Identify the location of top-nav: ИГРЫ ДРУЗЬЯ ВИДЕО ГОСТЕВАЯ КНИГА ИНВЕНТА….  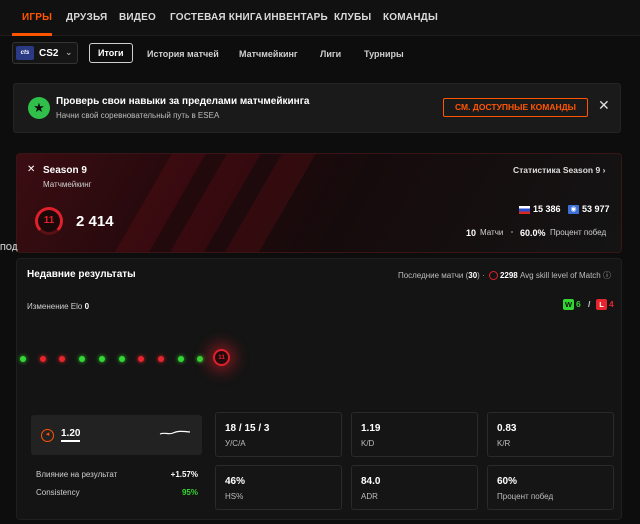
(320, 18).